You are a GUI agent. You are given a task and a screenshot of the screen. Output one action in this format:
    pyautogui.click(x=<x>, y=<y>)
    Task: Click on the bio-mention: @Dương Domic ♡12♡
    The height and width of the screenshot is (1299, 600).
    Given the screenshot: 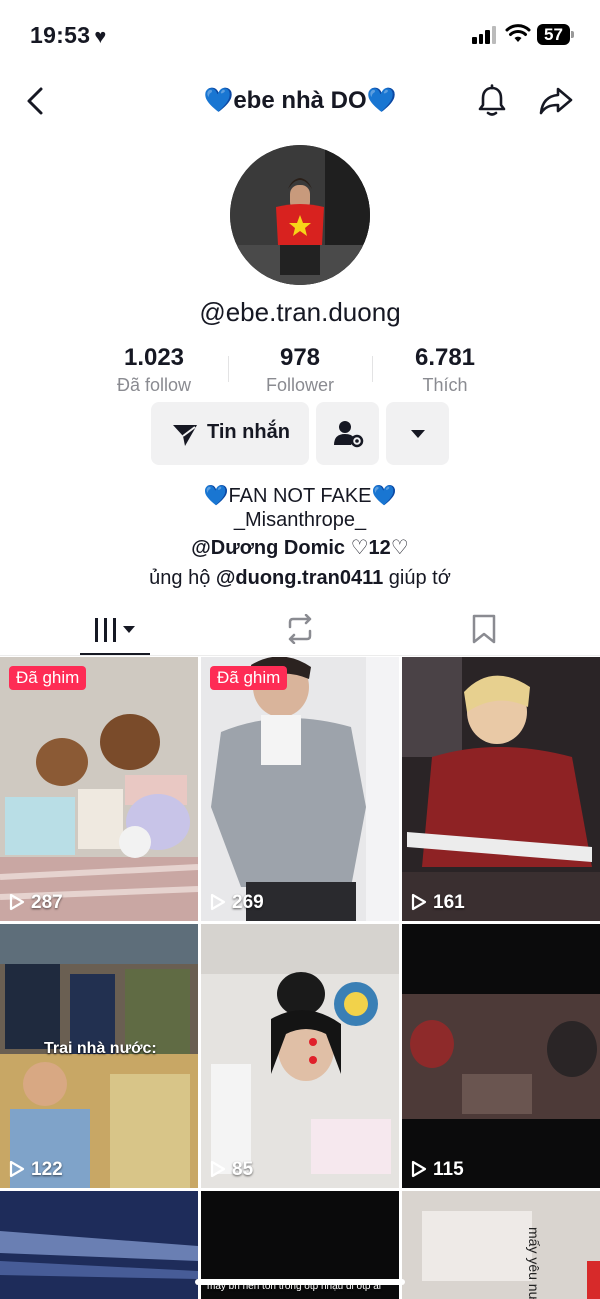 What is the action you would take?
    pyautogui.click(x=299, y=548)
    